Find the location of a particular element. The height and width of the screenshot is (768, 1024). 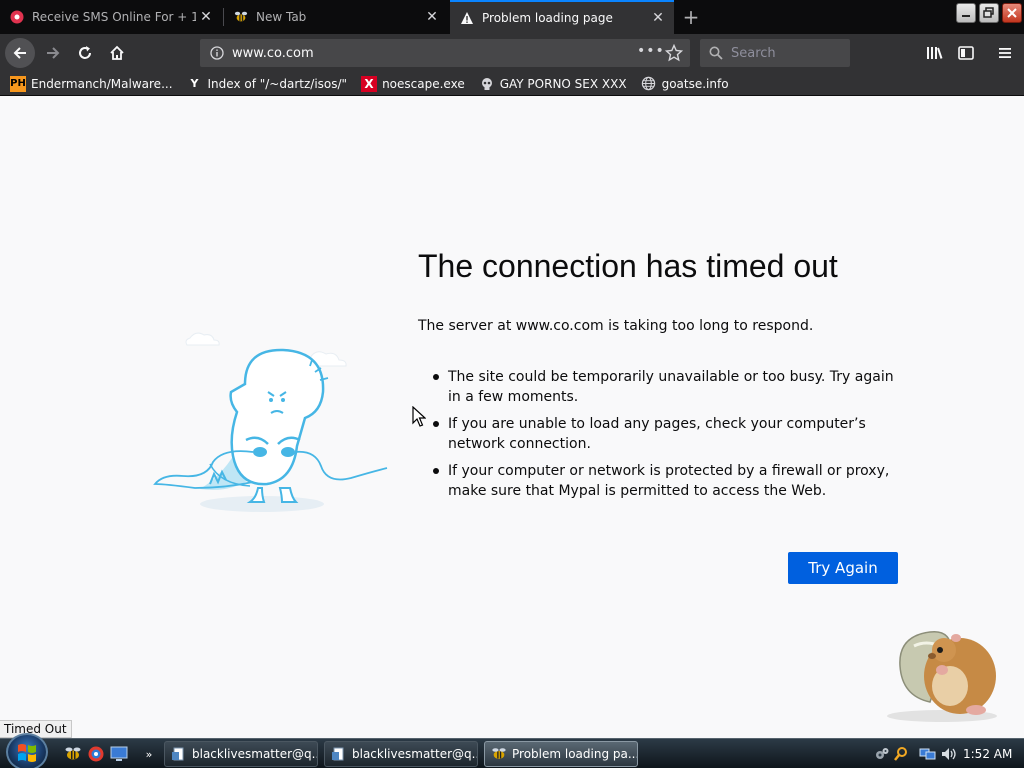

bookmark-noescape: X noescape.exe is located at coordinates (413, 83).